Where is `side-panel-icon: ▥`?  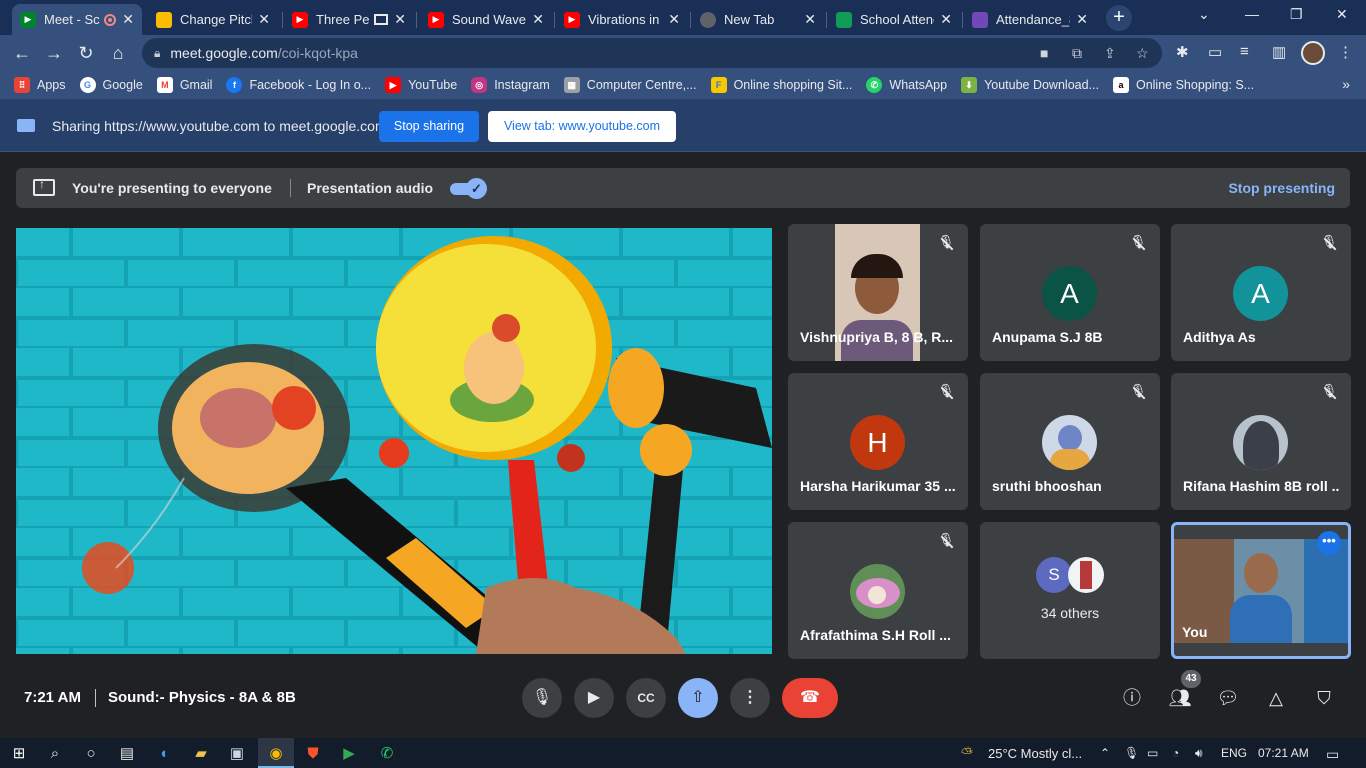 side-panel-icon: ▥ is located at coordinates (1279, 52).